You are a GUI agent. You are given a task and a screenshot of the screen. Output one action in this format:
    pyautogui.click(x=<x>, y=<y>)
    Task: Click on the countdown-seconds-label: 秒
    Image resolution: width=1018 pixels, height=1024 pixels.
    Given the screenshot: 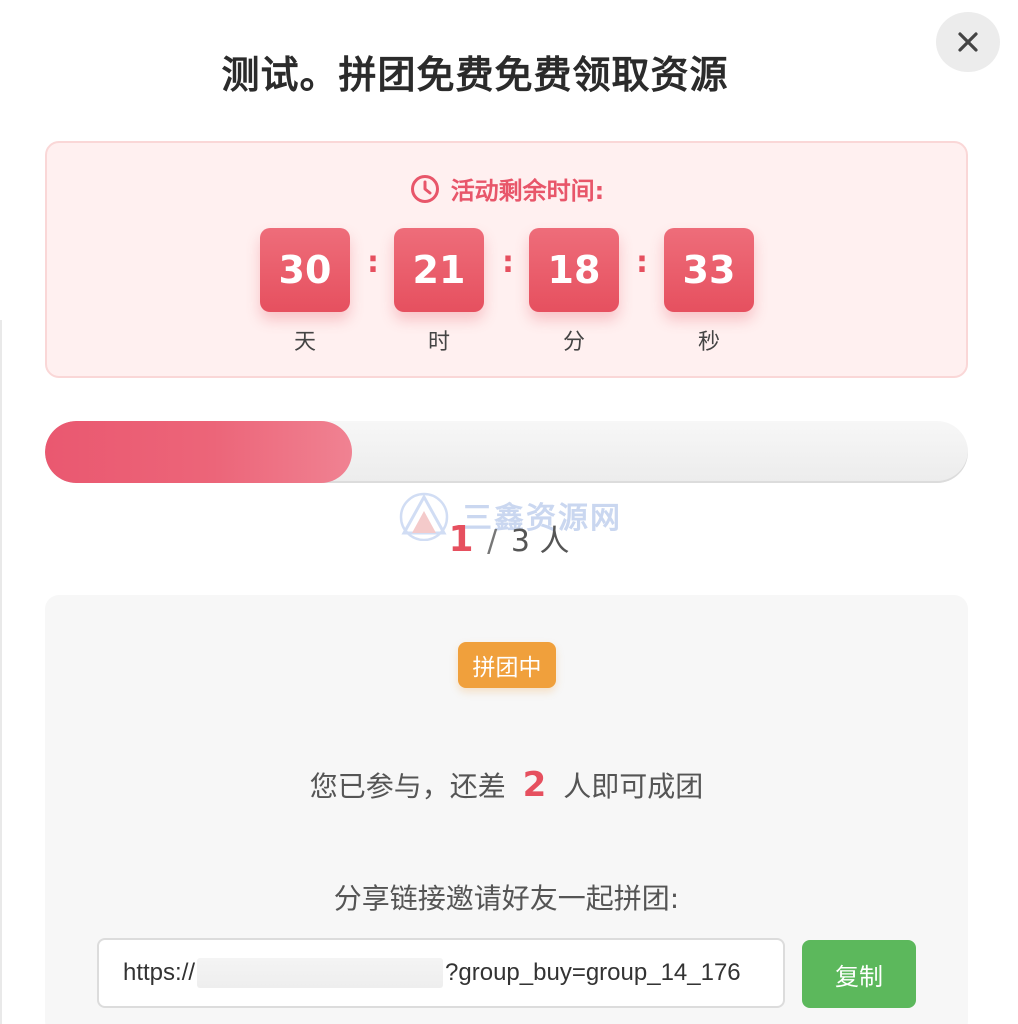 What is the action you would take?
    pyautogui.click(x=708, y=342)
    